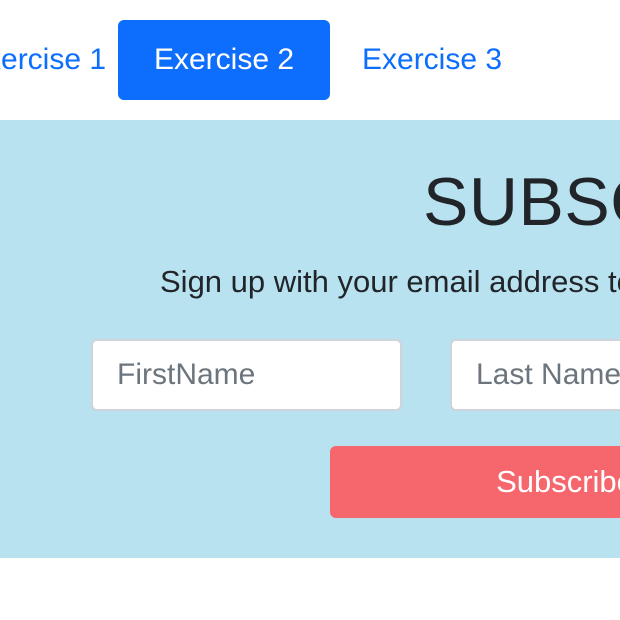  I want to click on subscribe-title: SUBSCRIBE, so click(521, 202).